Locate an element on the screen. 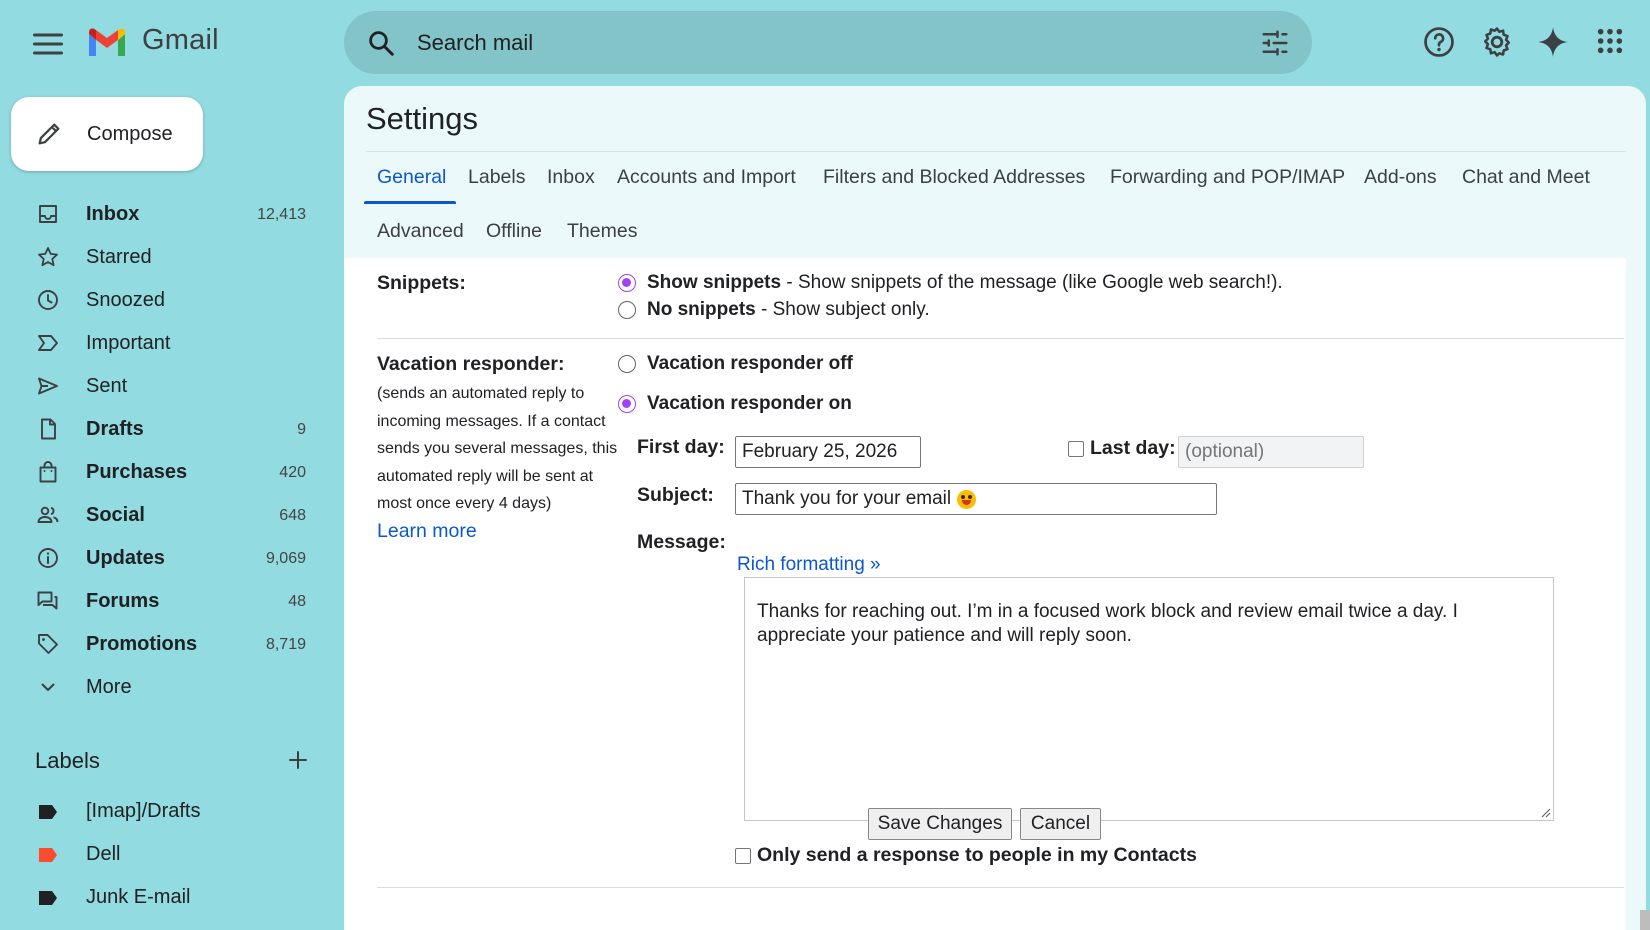 This screenshot has width=1650, height=930. sidebar-item-label: Sent is located at coordinates (107, 386).